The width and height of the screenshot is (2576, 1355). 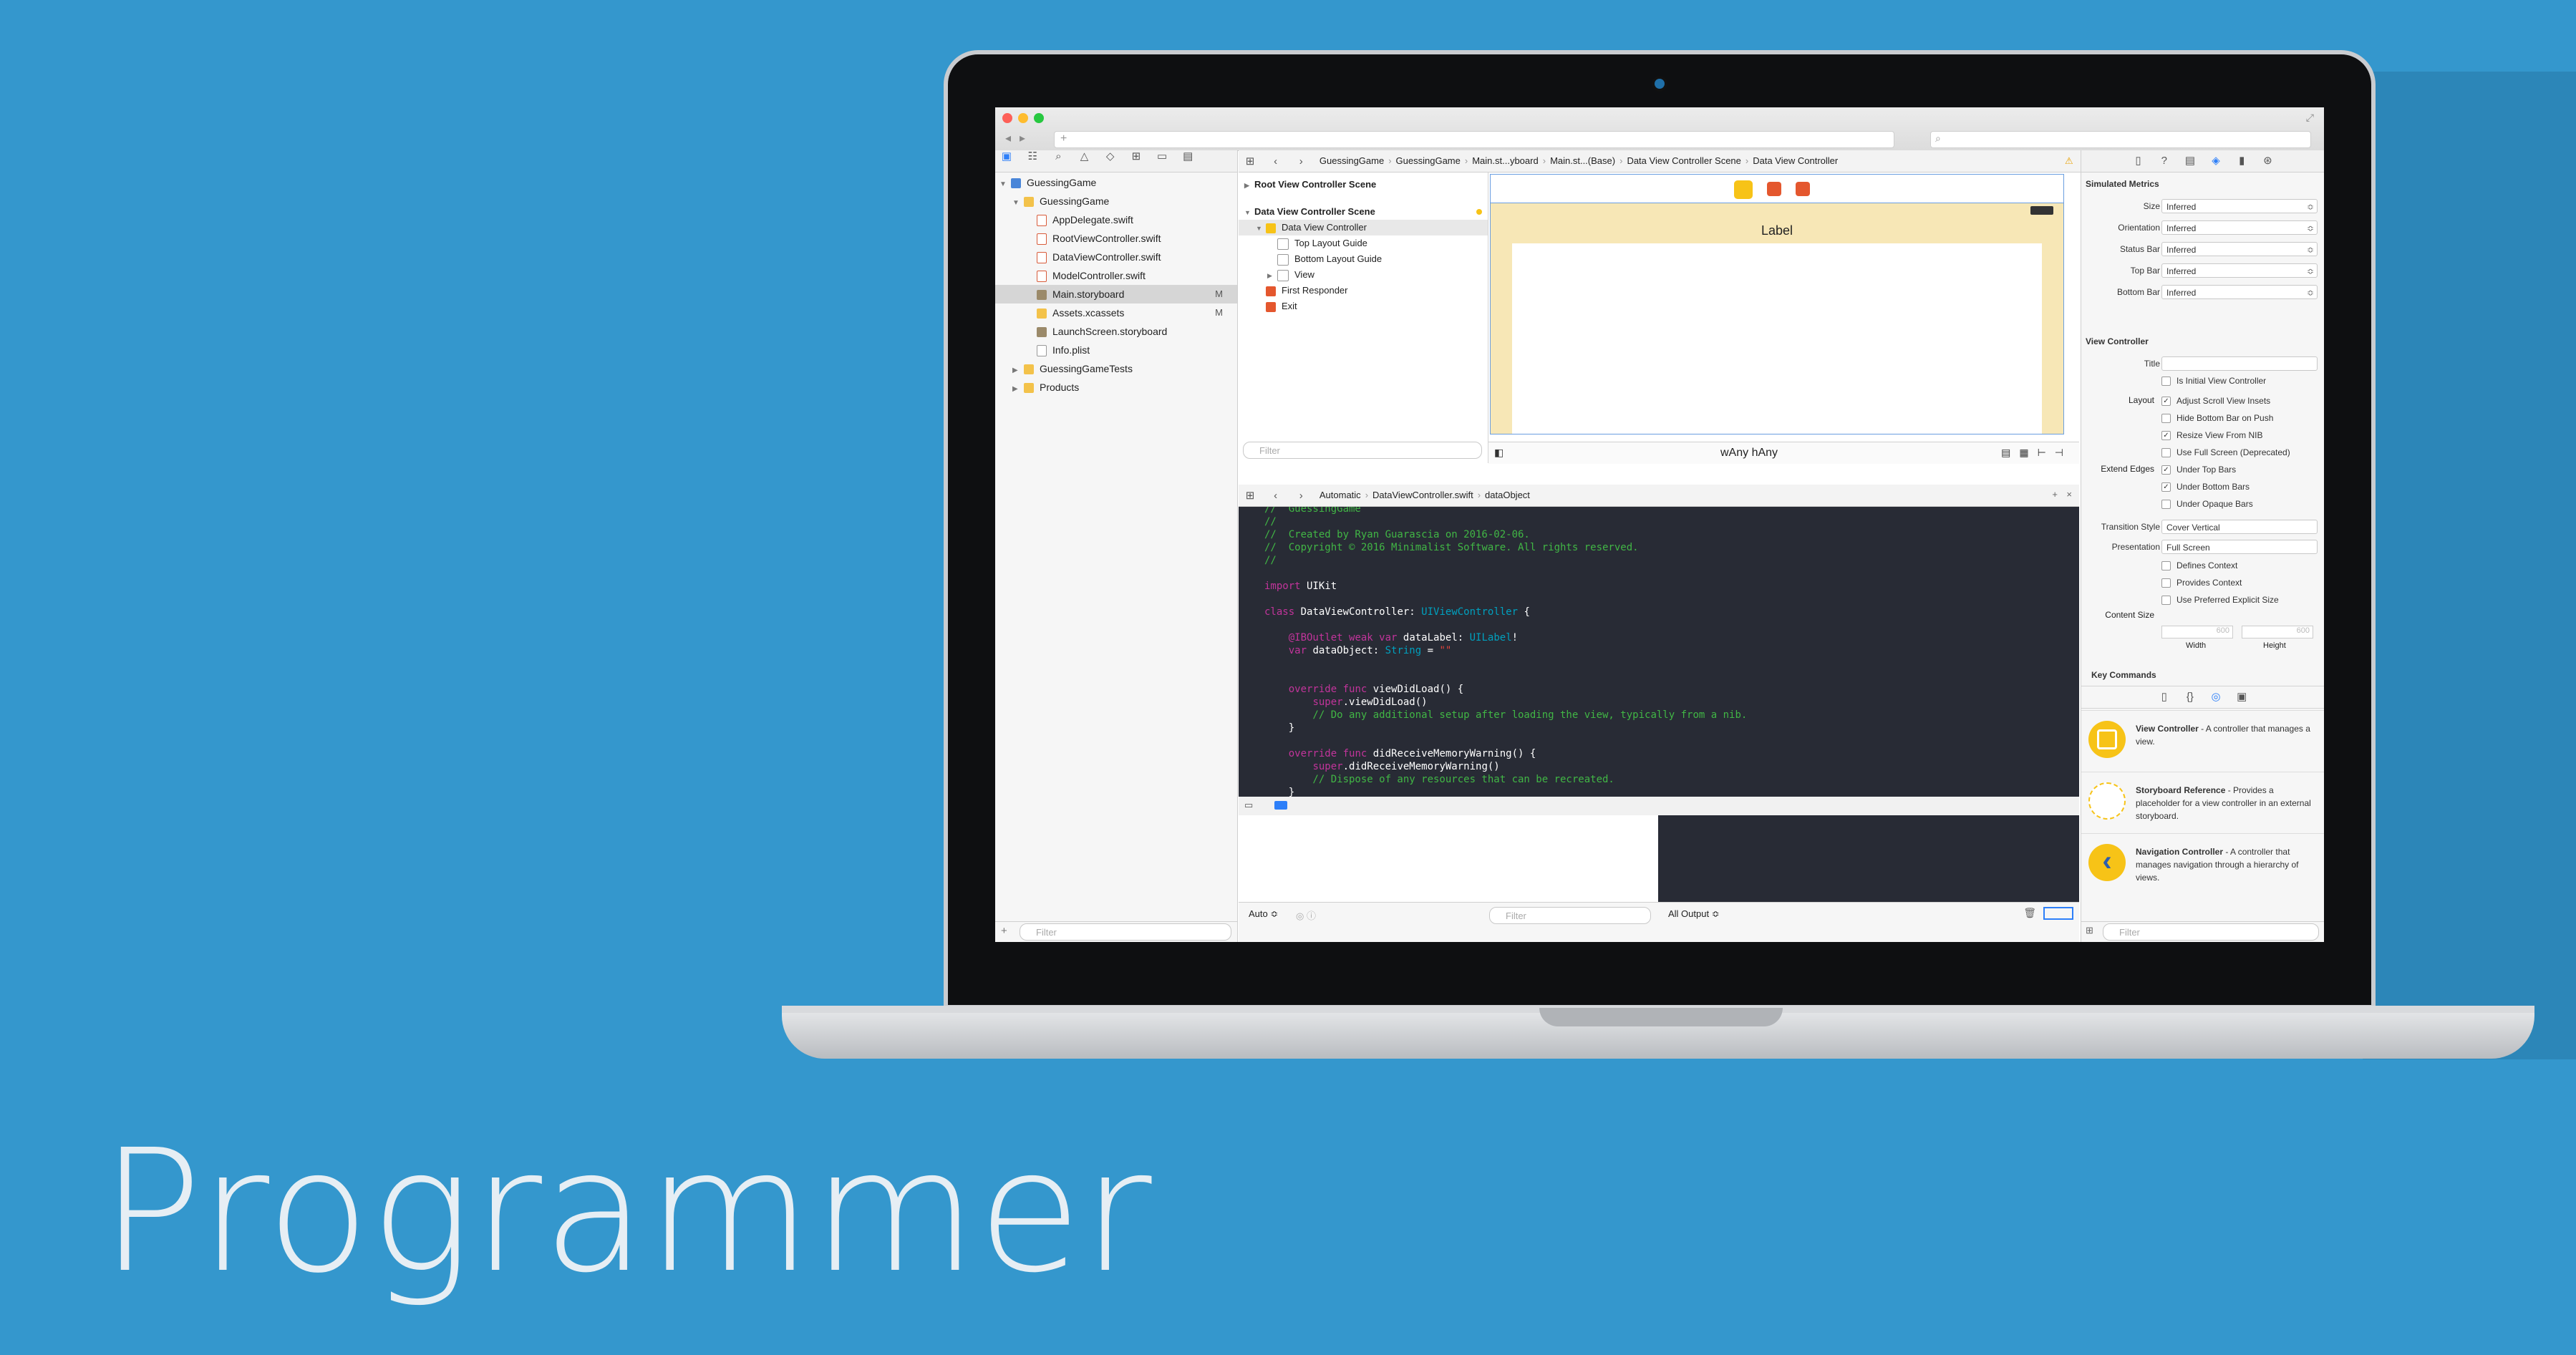 I want to click on close-window-button, so click(x=1007, y=118).